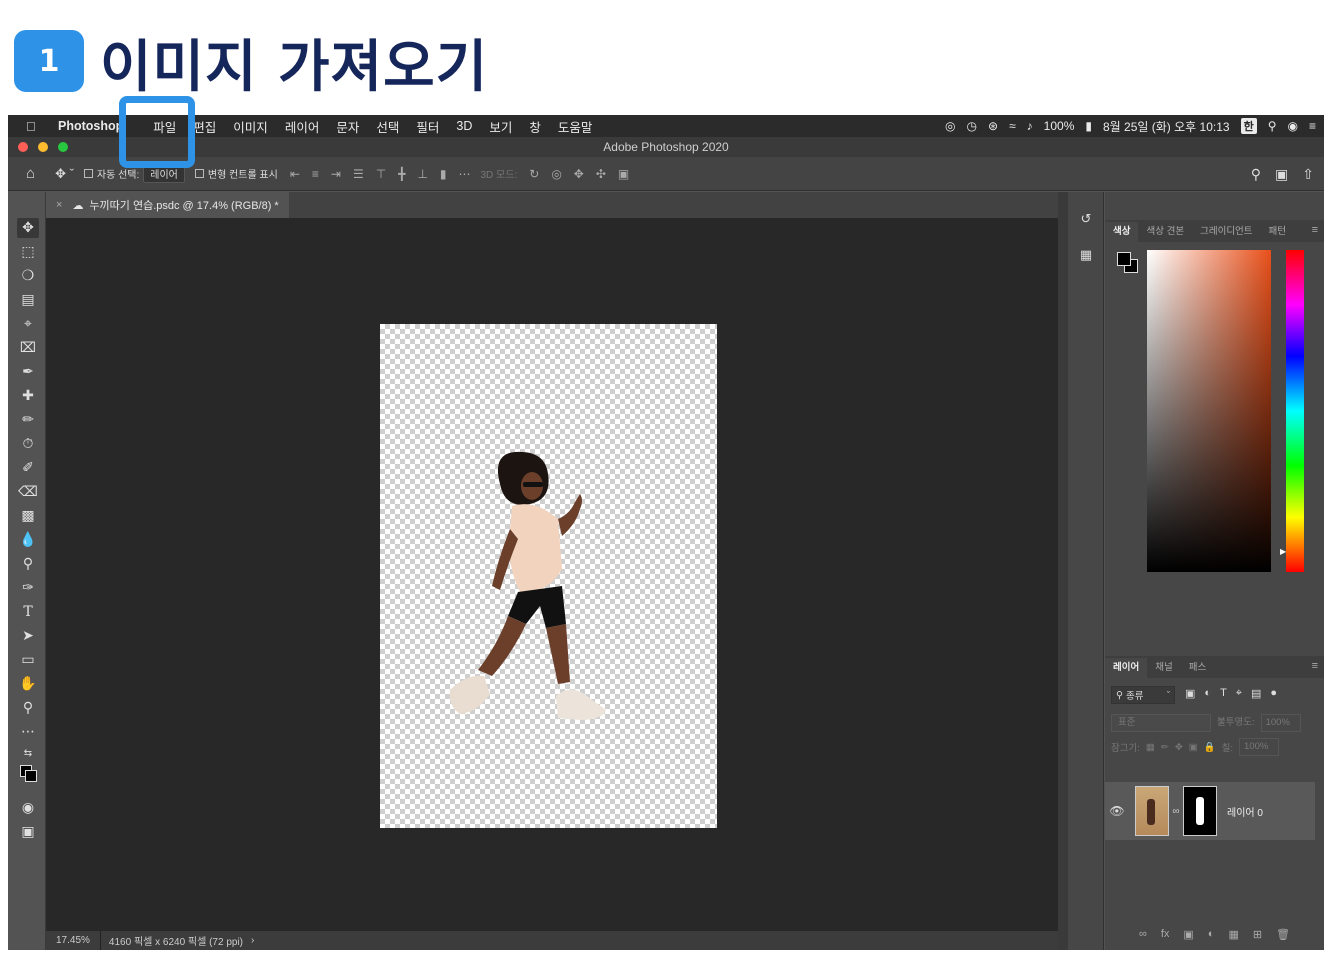  I want to click on quick-mask-icon: ◉, so click(28, 808).